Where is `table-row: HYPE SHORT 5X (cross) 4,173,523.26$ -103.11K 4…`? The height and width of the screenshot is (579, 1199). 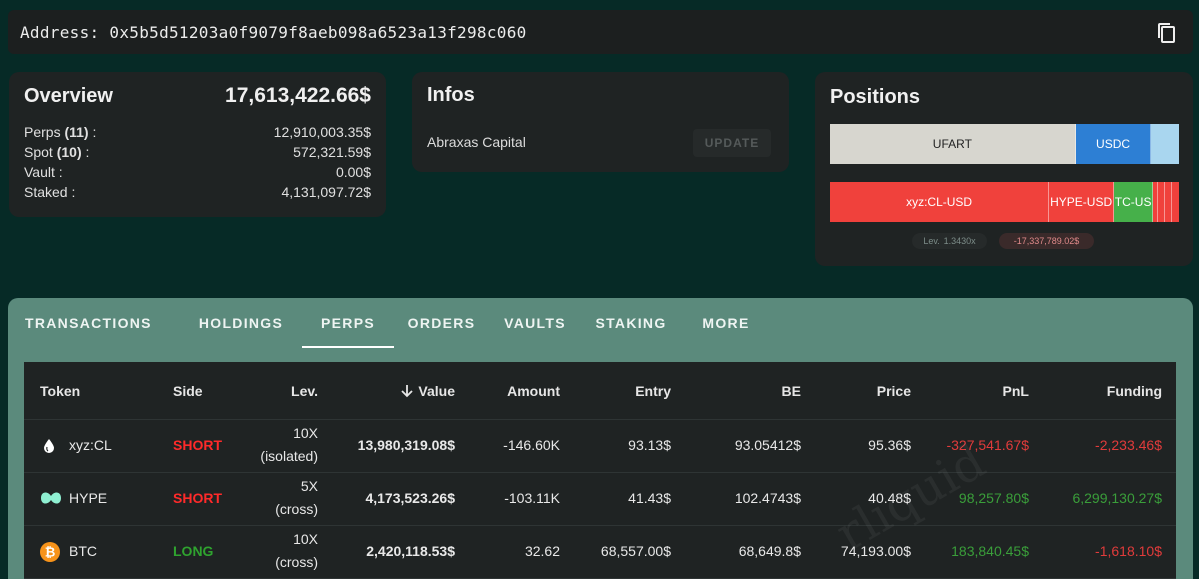
table-row: HYPE SHORT 5X (cross) 4,173,523.26$ -103.11K 4… is located at coordinates (600, 499).